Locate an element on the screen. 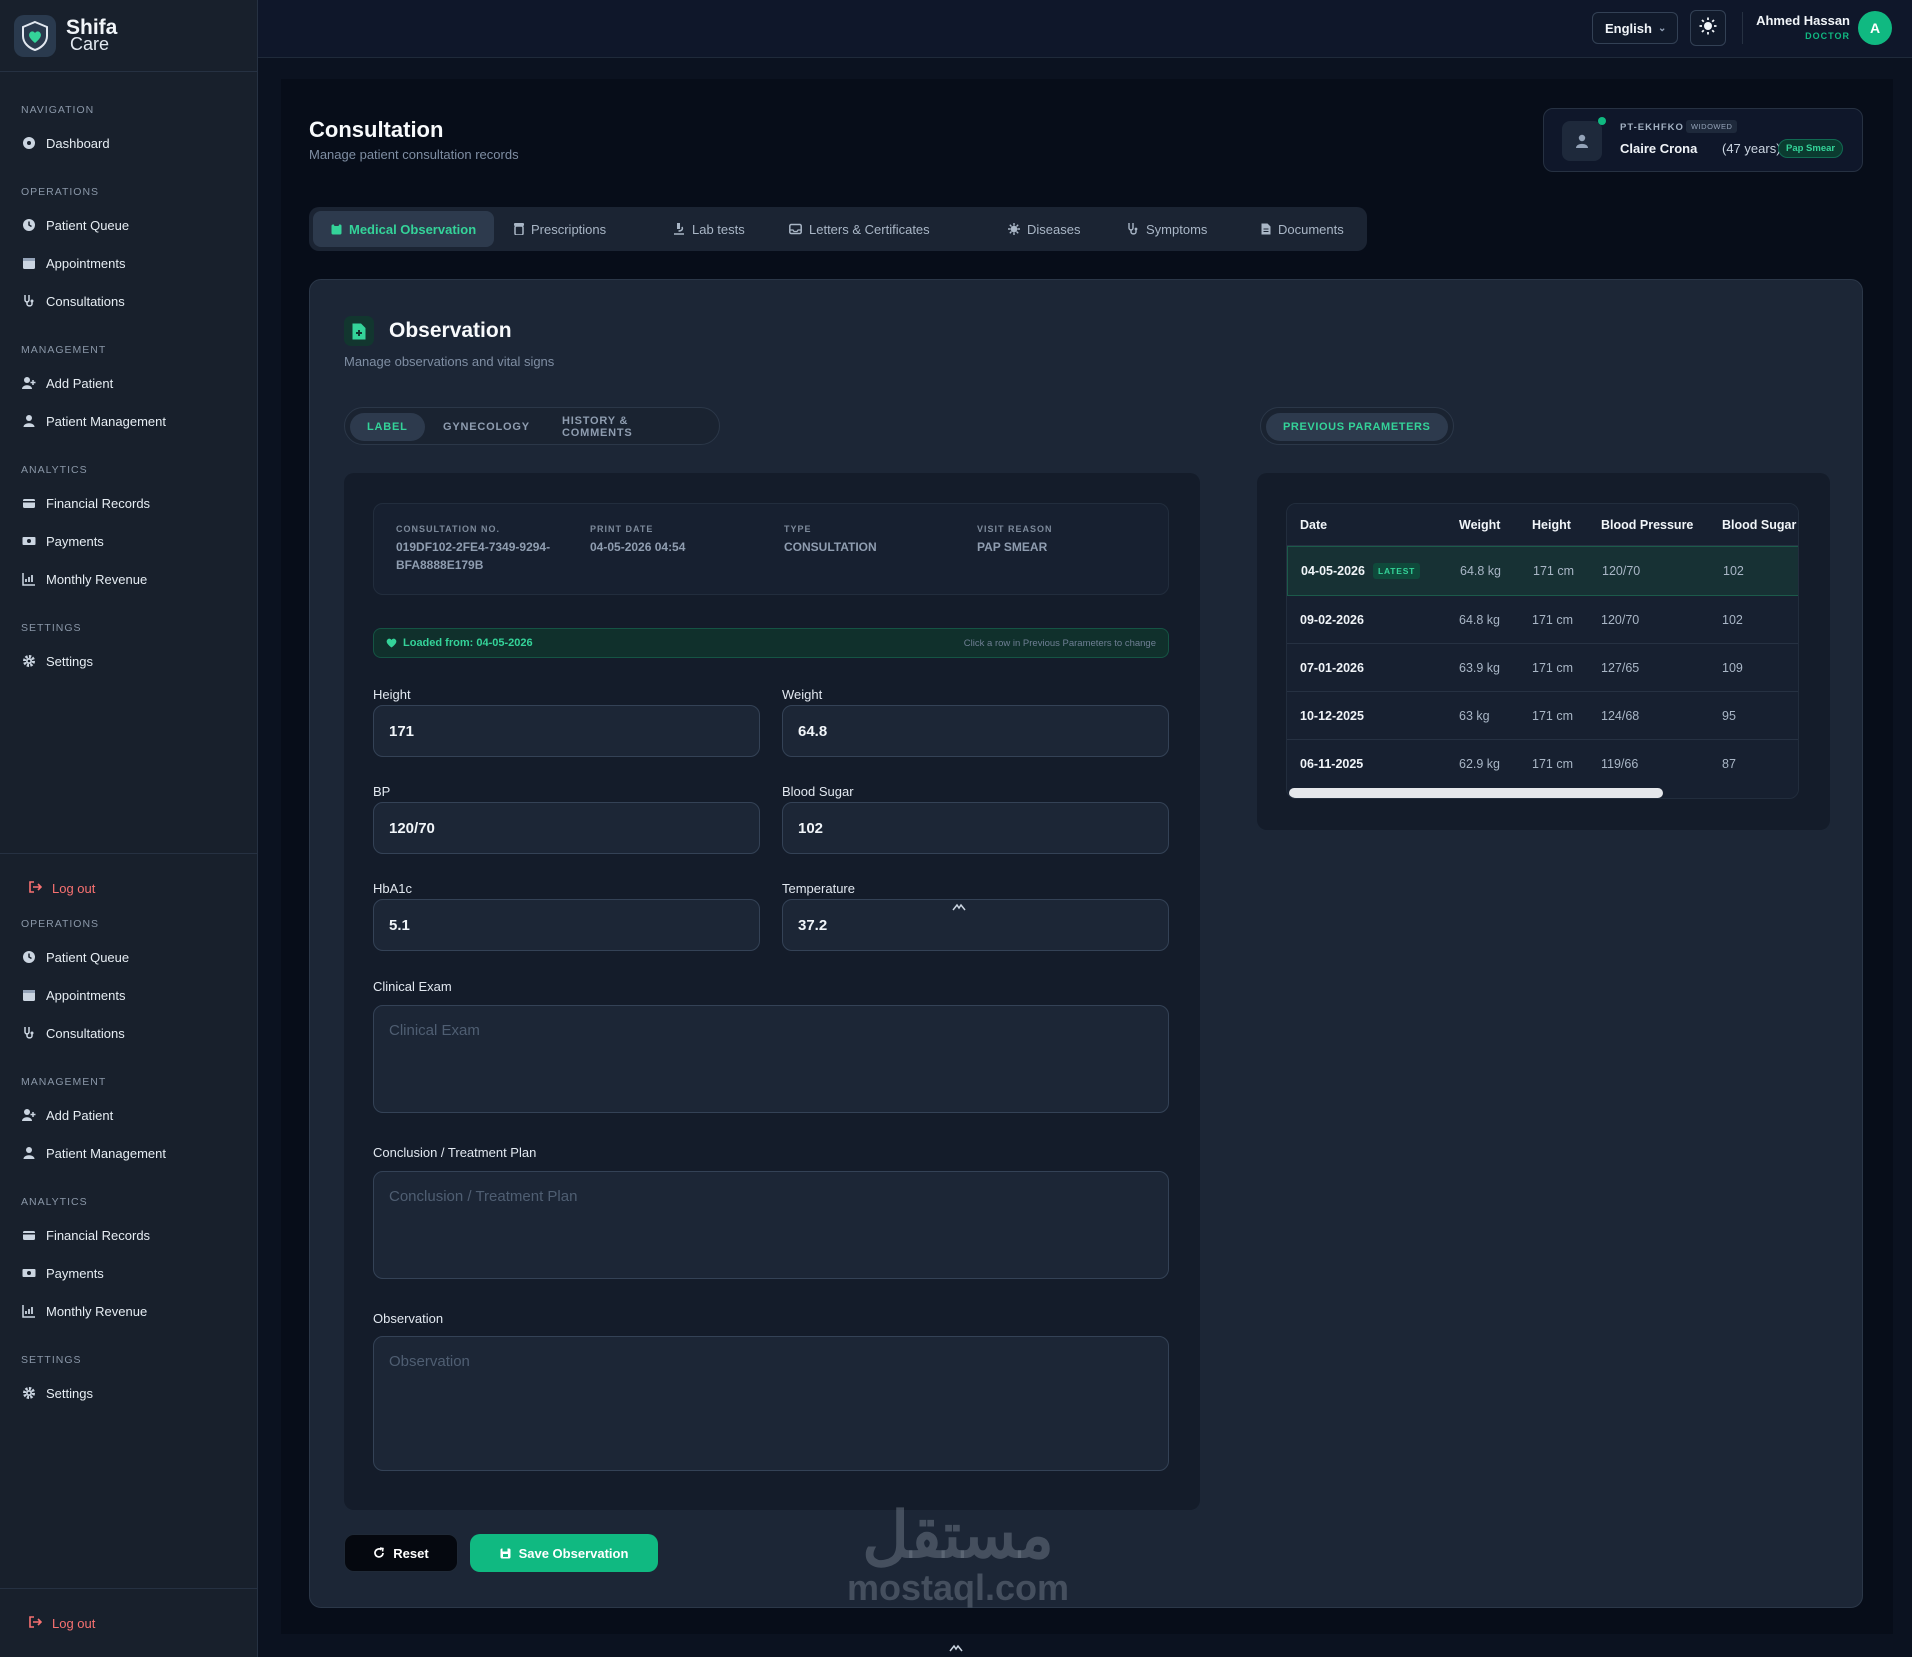 This screenshot has width=1912, height=1657. previous-parameters-toggle: PREVIOUS PARAMETERS is located at coordinates (1357, 426).